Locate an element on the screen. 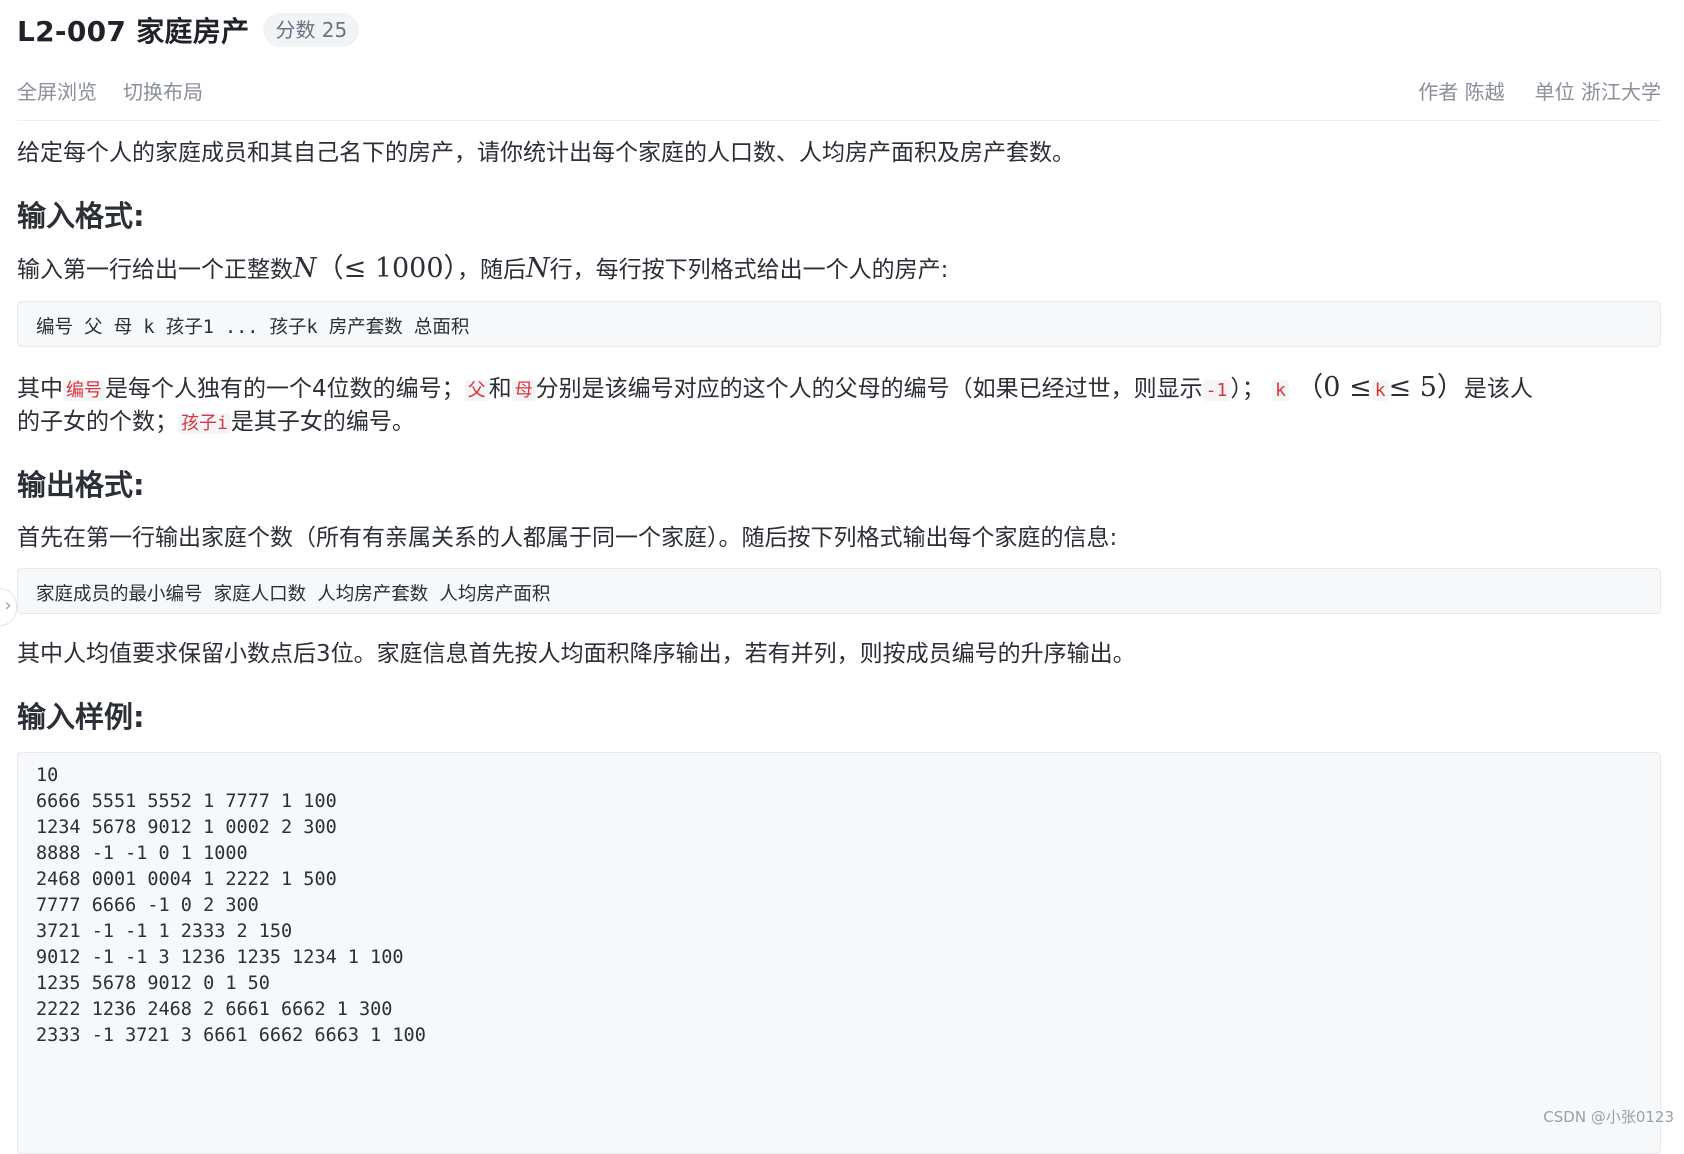 This screenshot has width=1684, height=1154. toolbar: 全屏浏览 切换布局 作者 陈越 单位 浙江大学 is located at coordinates (839, 90).